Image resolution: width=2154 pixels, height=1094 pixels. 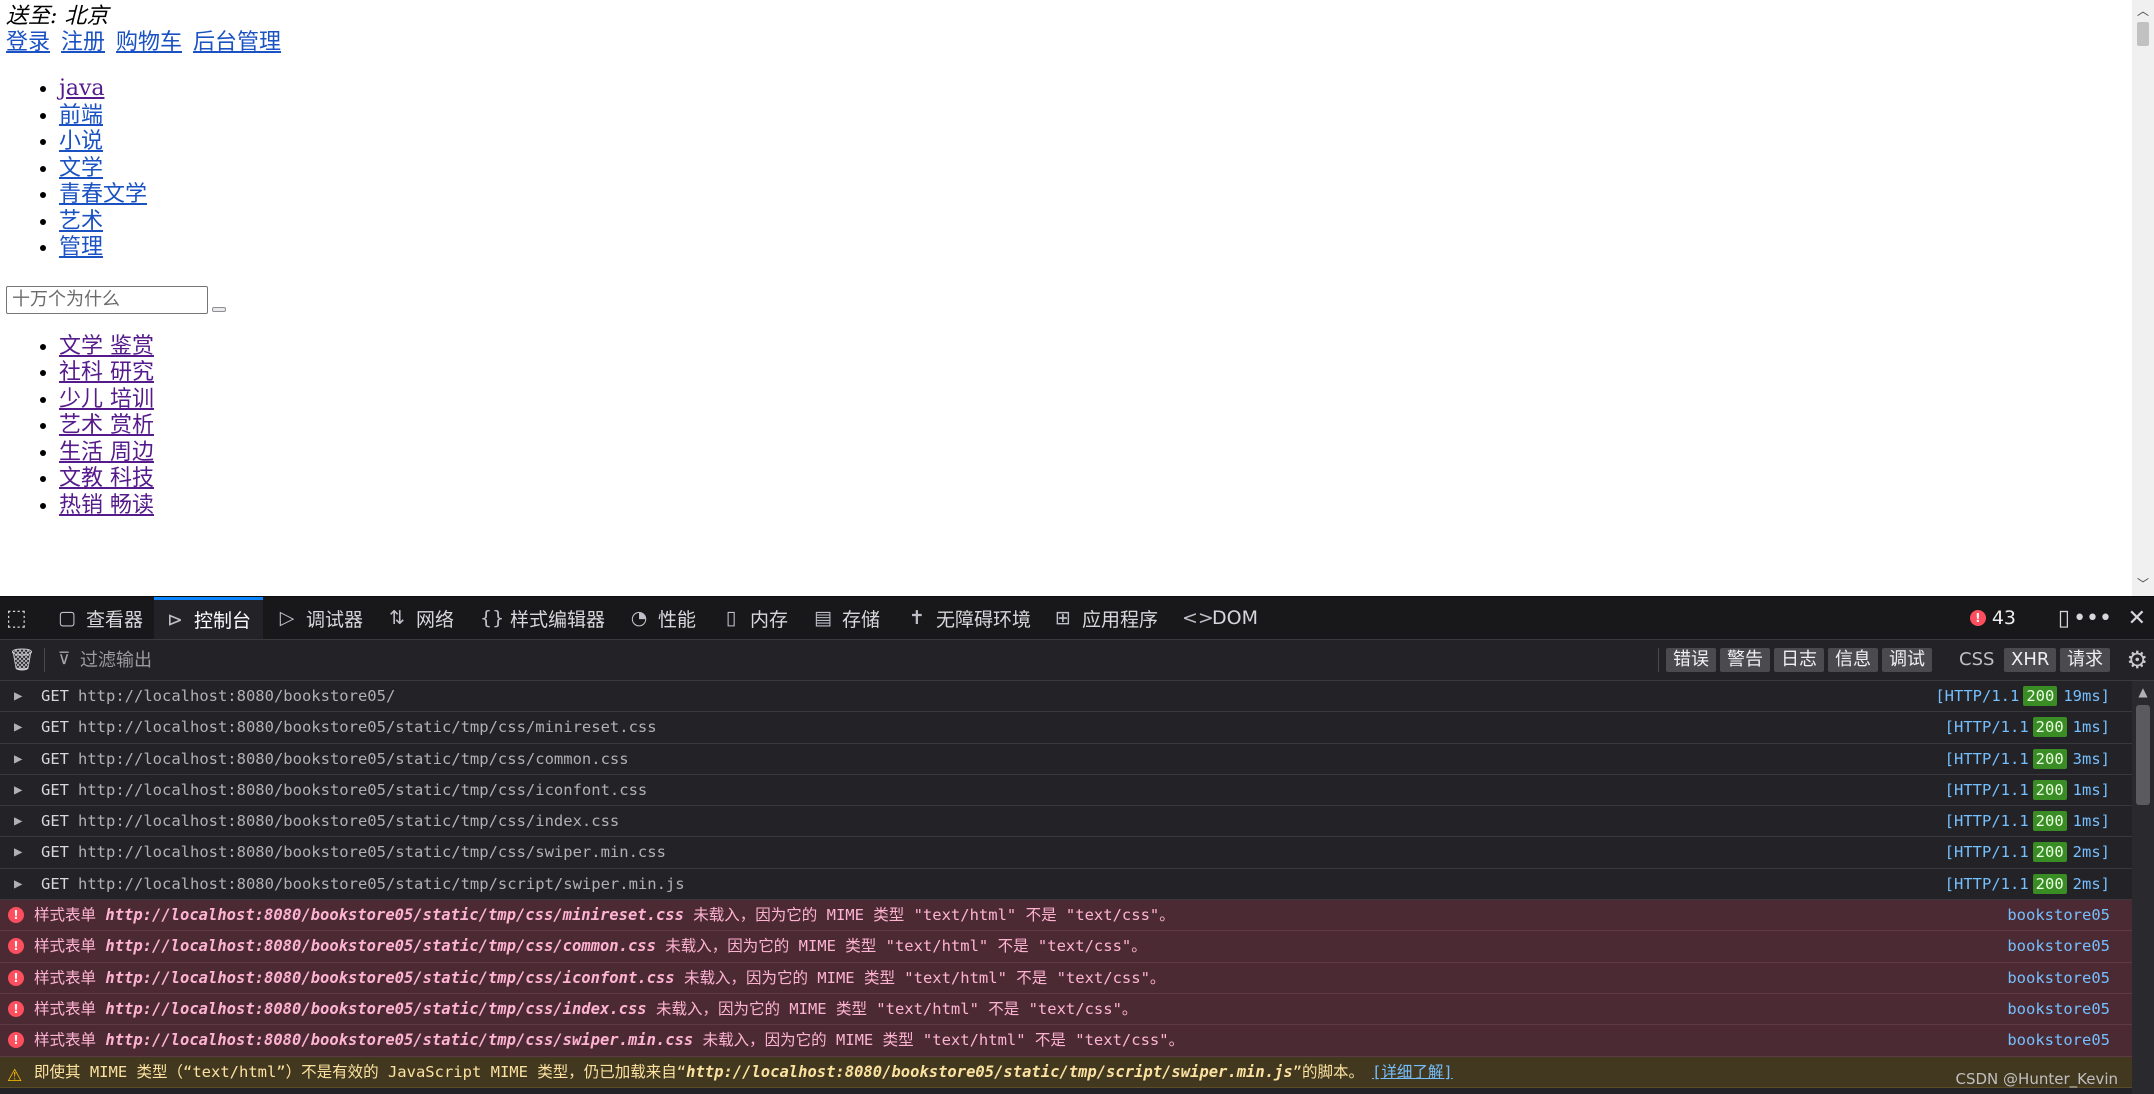 What do you see at coordinates (1745, 660) in the screenshot?
I see `filter-warnings-button: 警告` at bounding box center [1745, 660].